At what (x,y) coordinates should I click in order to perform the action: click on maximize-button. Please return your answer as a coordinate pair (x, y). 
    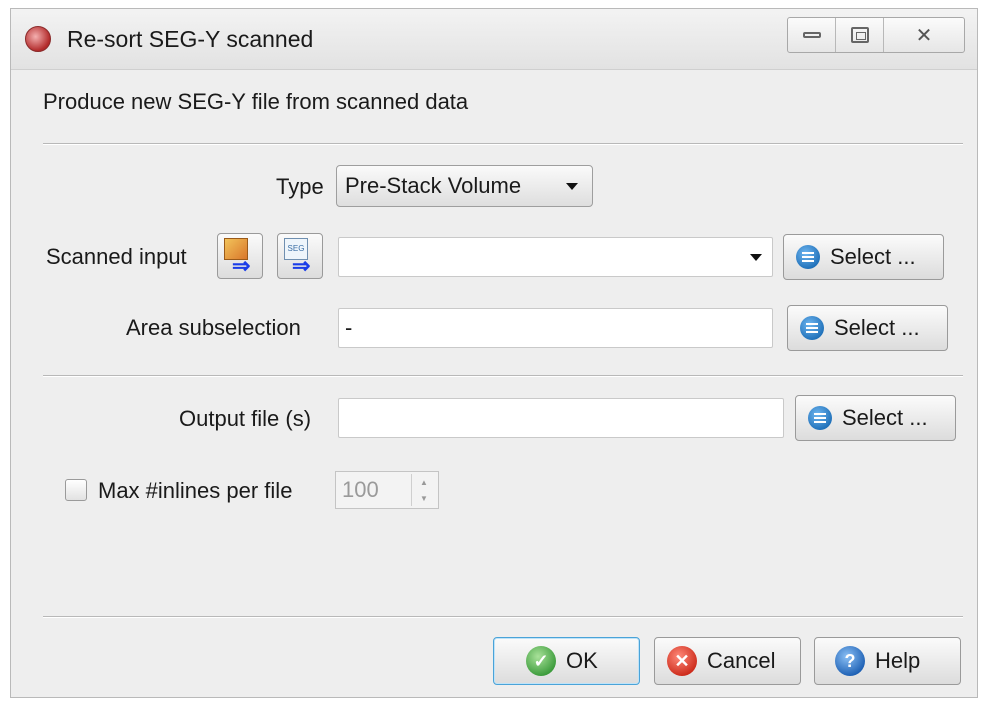
    Looking at the image, I should click on (860, 35).